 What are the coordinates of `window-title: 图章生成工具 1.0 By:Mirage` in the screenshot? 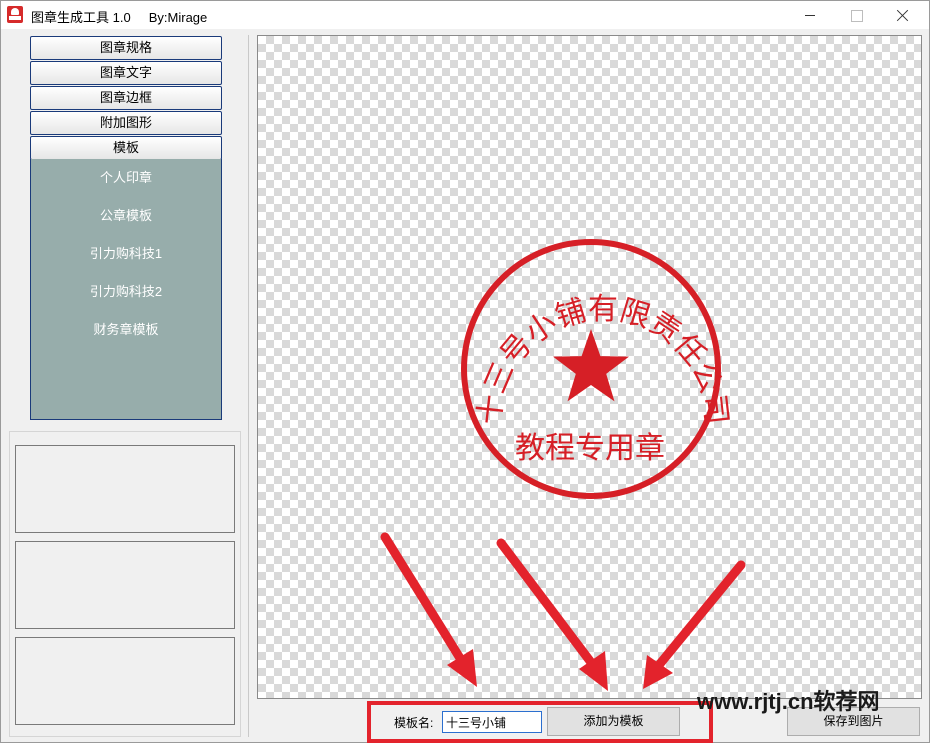 It's located at (119, 17).